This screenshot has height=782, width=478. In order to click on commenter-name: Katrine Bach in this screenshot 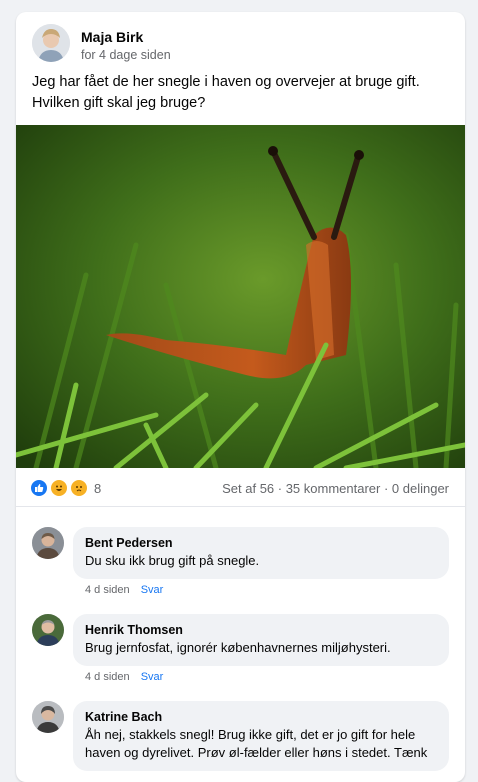, I will do `click(261, 717)`.